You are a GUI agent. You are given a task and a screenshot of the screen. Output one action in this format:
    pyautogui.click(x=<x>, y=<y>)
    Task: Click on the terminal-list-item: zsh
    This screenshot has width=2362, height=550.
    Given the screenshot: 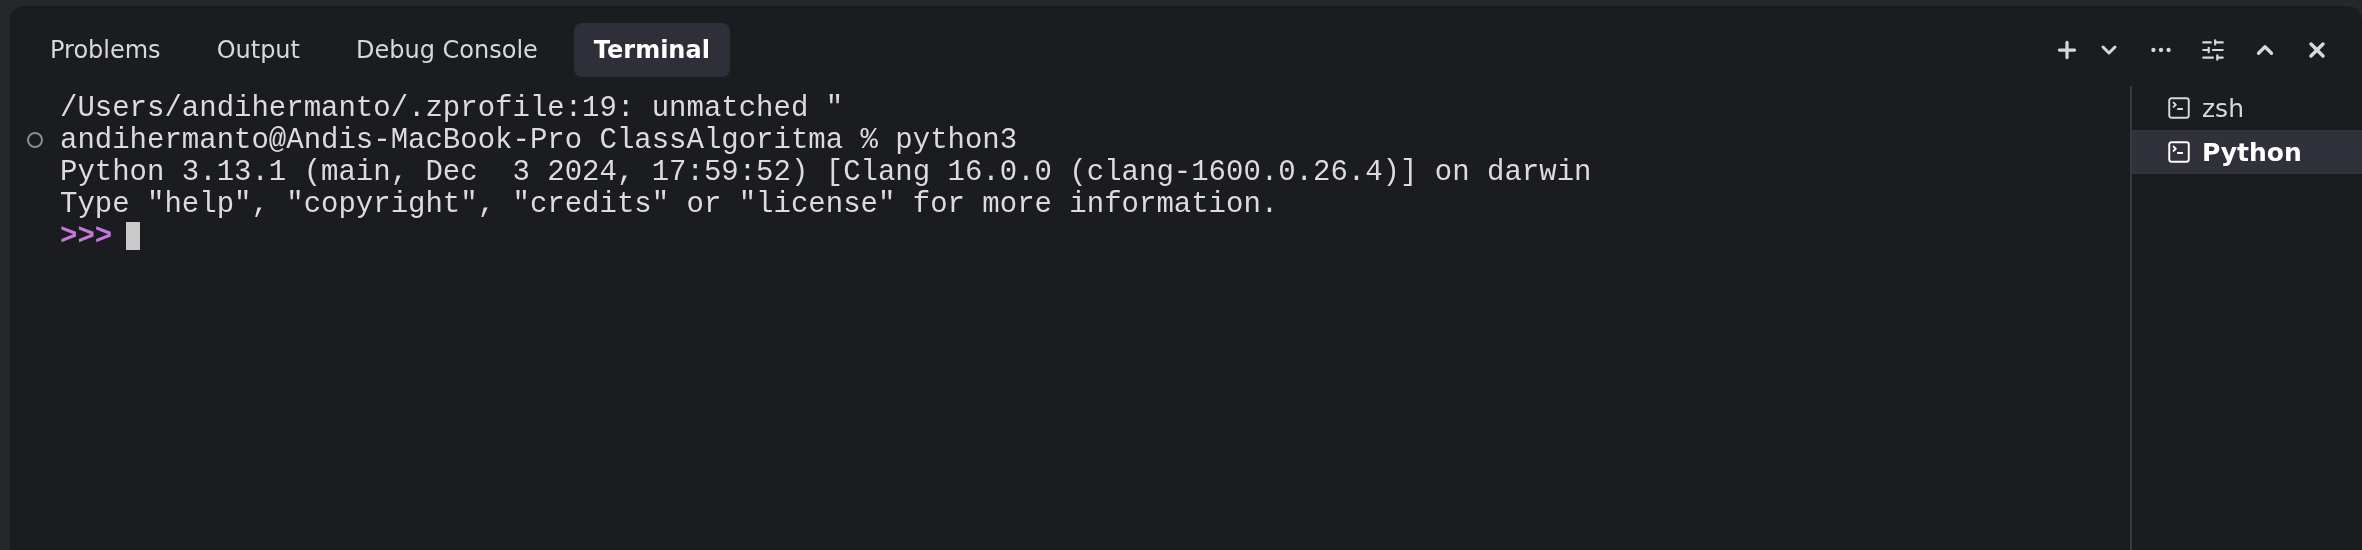 What is the action you would take?
    pyautogui.click(x=2247, y=108)
    